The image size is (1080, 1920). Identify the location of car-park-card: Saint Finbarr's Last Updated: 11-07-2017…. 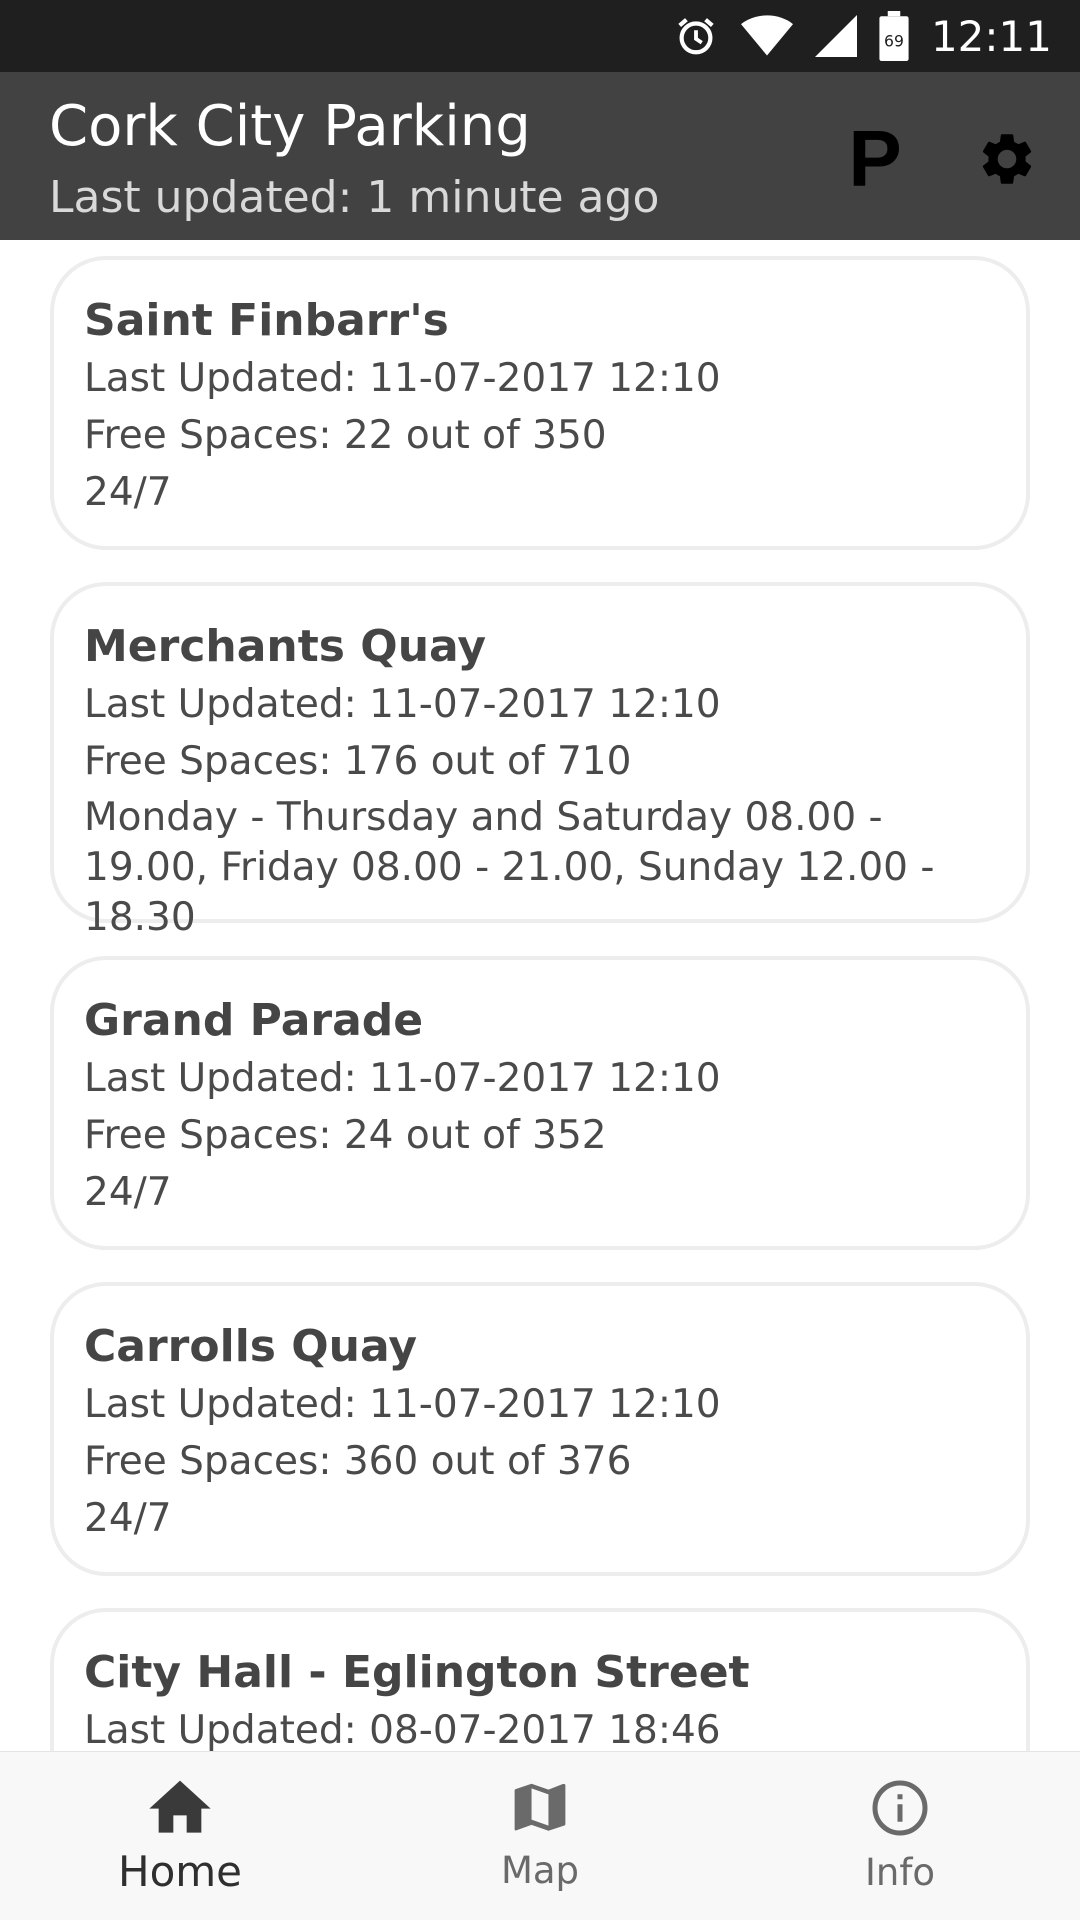
(540, 403).